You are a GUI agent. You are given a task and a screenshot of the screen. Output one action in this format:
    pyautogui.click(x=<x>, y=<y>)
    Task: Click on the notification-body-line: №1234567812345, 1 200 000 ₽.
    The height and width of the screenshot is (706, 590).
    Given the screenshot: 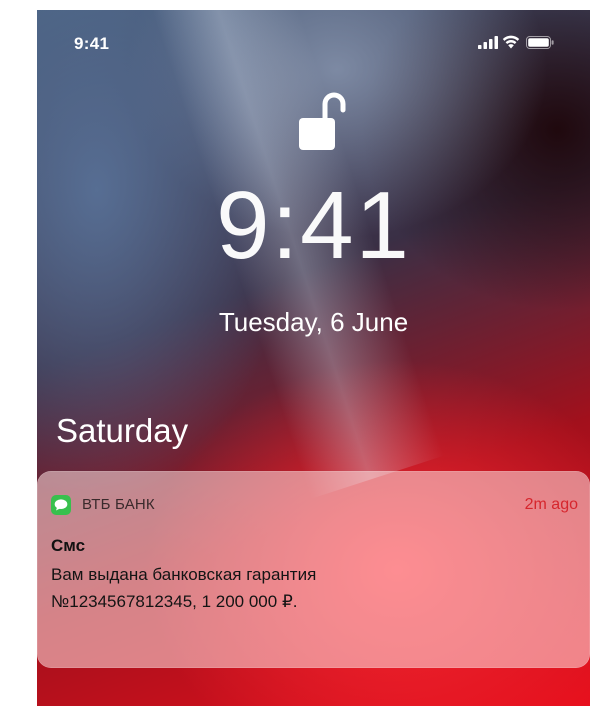 What is the action you would take?
    pyautogui.click(x=174, y=601)
    